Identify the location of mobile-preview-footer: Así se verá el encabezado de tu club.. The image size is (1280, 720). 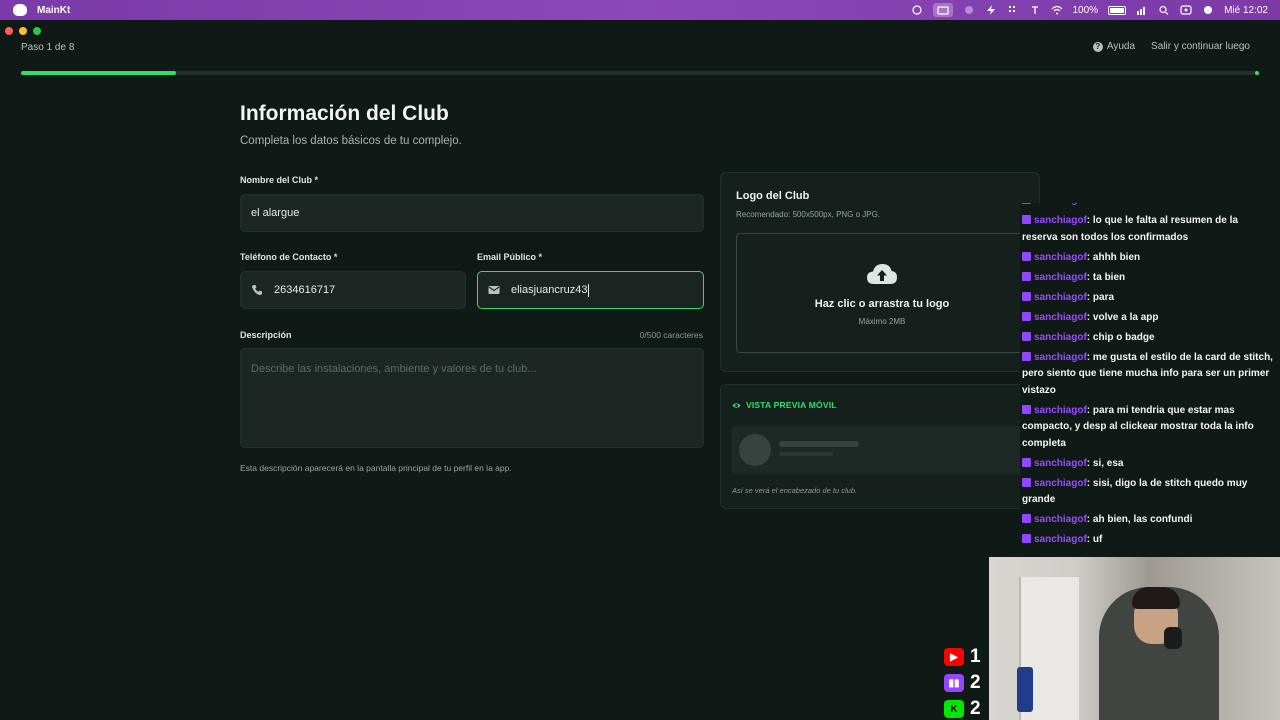
(795, 490).